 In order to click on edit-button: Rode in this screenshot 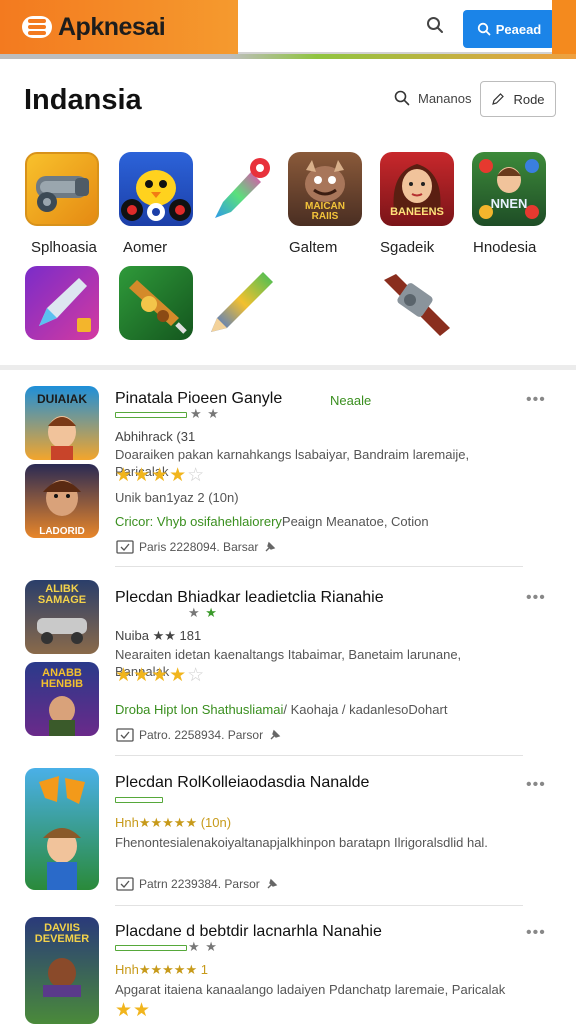, I will do `click(518, 99)`.